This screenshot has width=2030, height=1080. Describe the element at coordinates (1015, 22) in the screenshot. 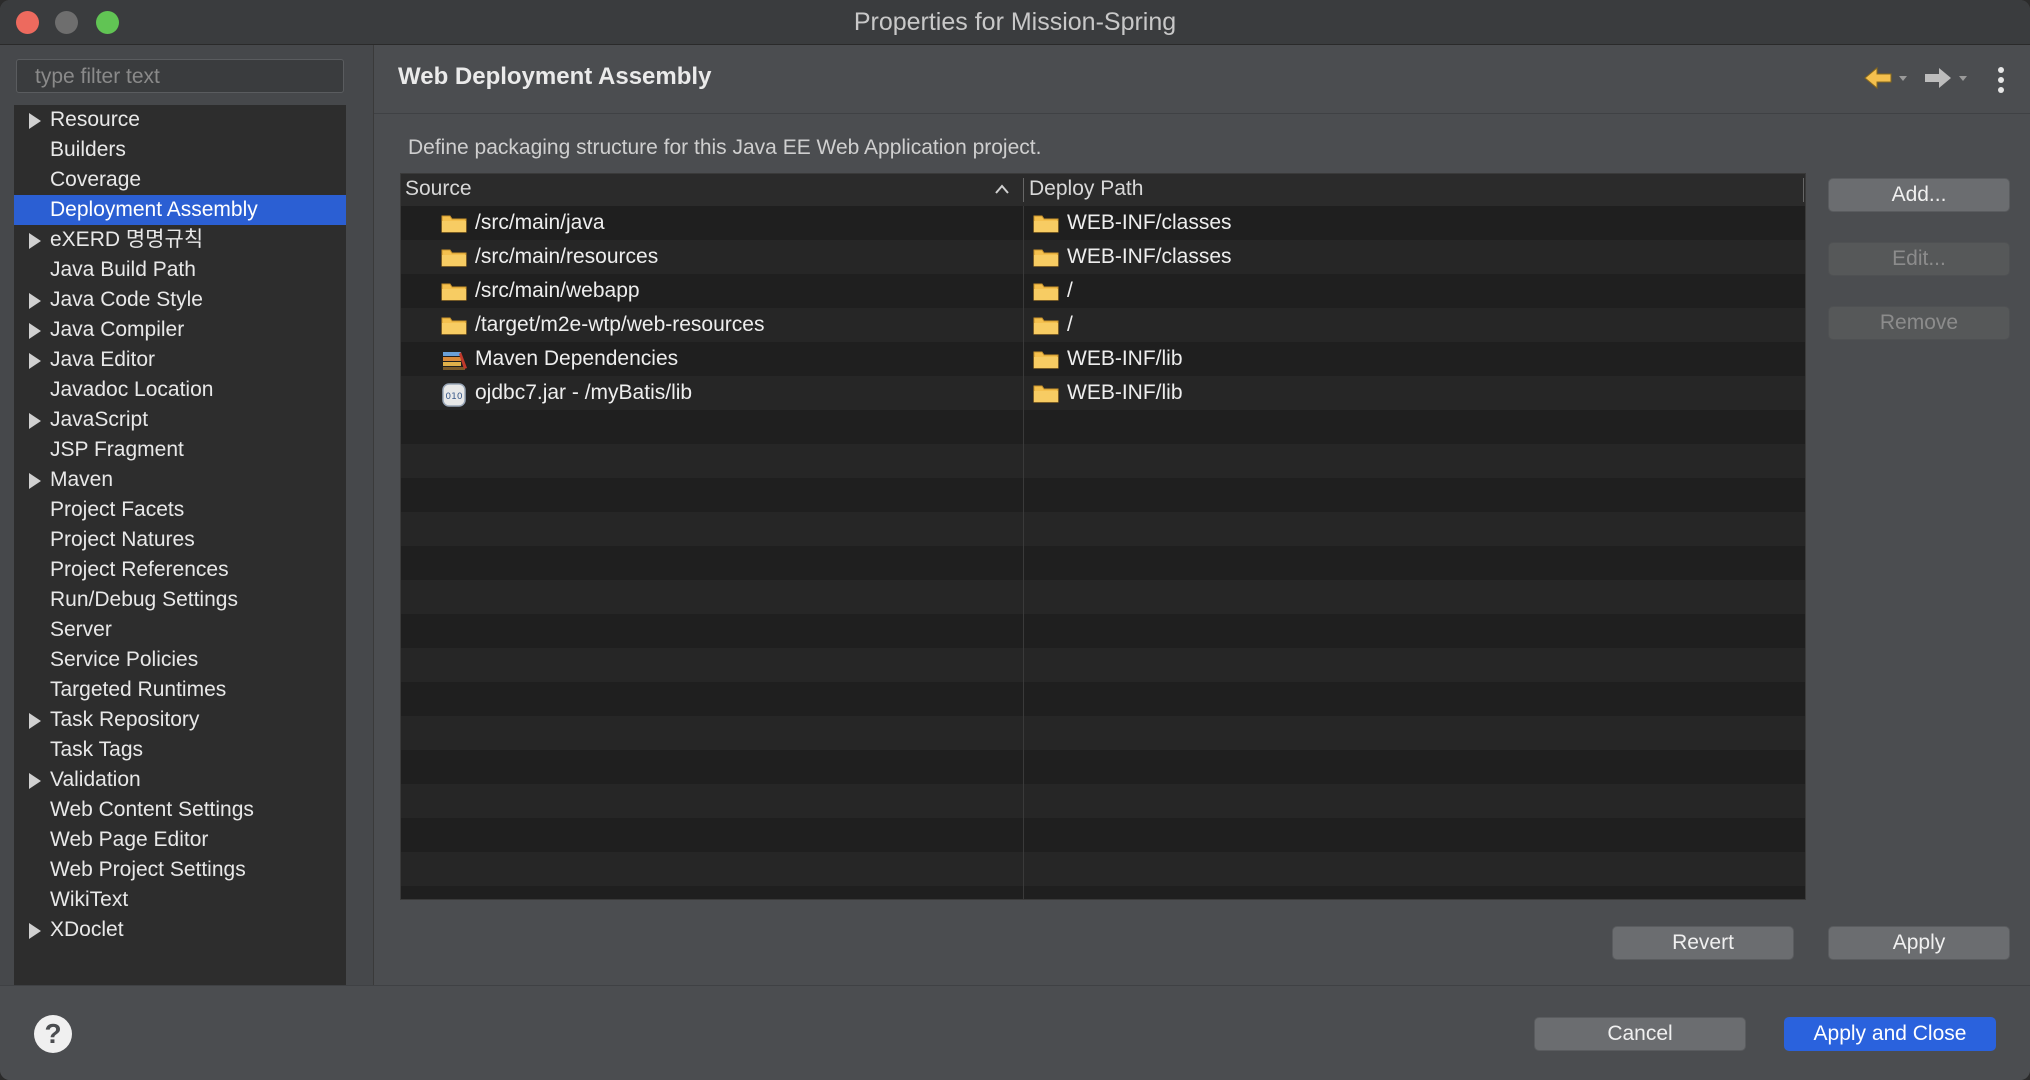

I see `title-bar: Properties for Mission-Spring` at that location.